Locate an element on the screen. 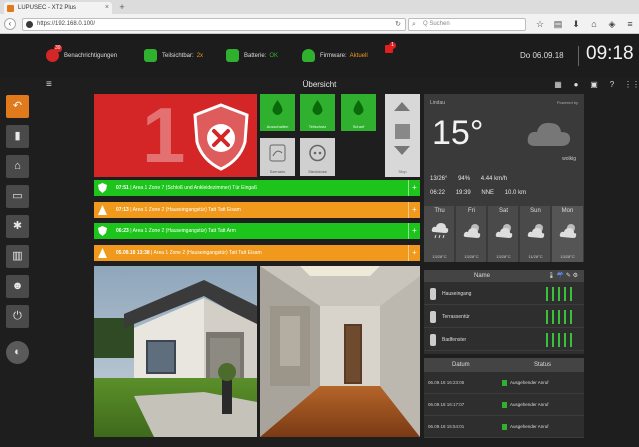  star-icon: ☆ is located at coordinates (540, 24).